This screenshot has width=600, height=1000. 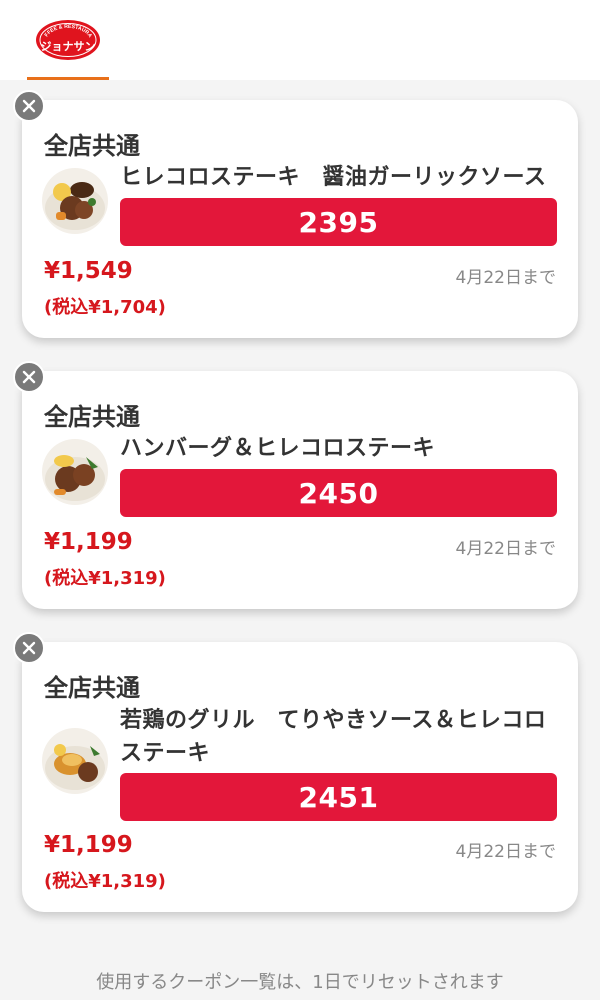 What do you see at coordinates (68, 46) in the screenshot?
I see `svg-text: ジョナサン` at bounding box center [68, 46].